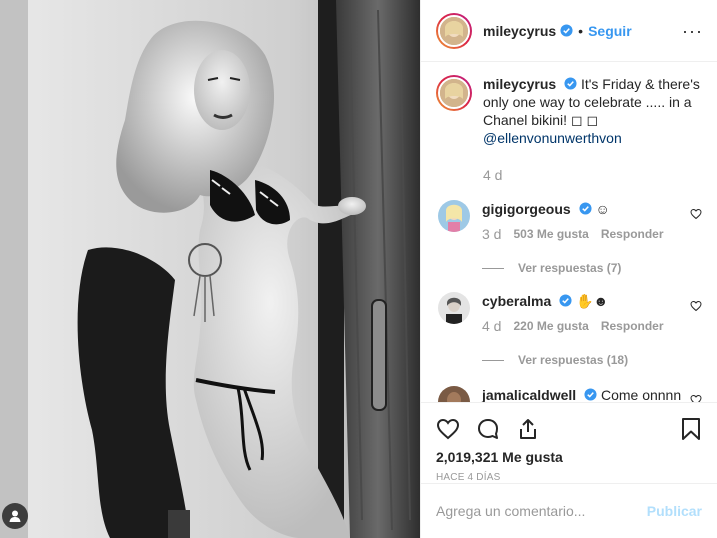 The image size is (717, 538). I want to click on comment-button, so click(496, 429).